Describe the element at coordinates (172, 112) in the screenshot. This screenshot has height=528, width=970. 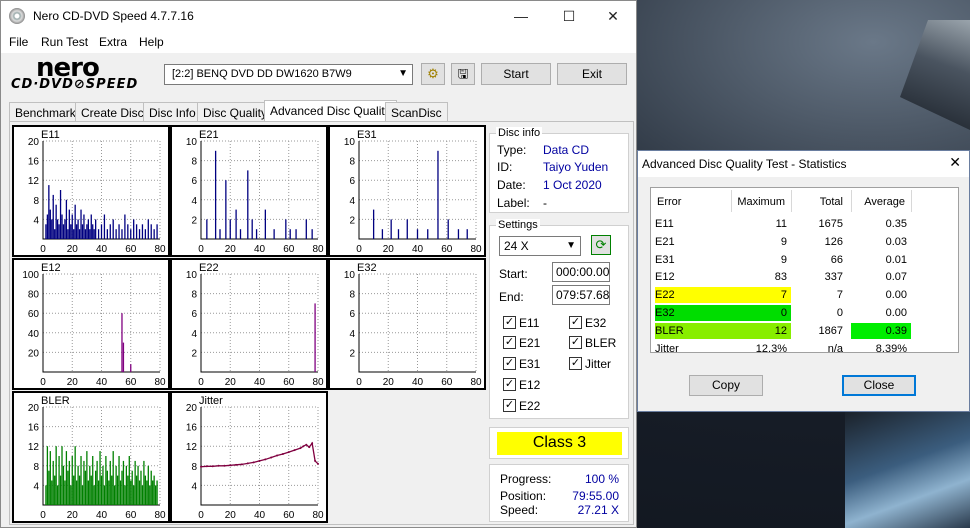
I see `tab-disc-info: Disc Info` at that location.